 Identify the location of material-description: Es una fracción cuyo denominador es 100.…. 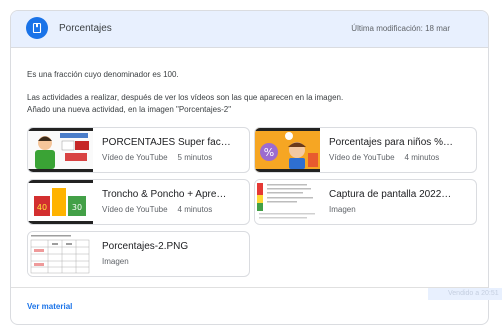
(251, 92).